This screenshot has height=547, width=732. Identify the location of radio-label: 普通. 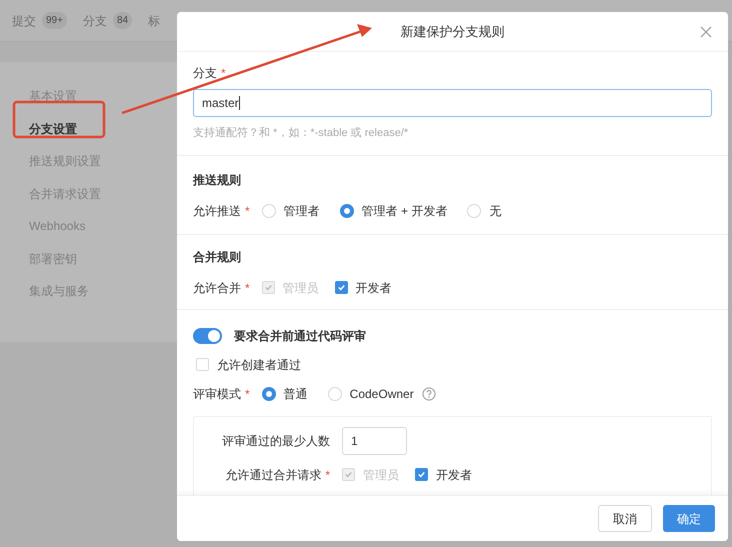
(296, 394).